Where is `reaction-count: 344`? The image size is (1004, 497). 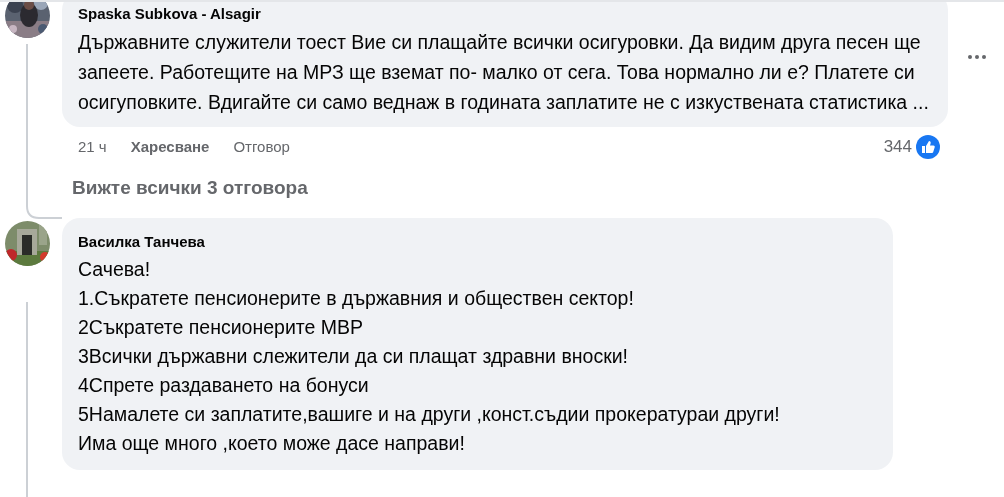 reaction-count: 344 is located at coordinates (897, 147).